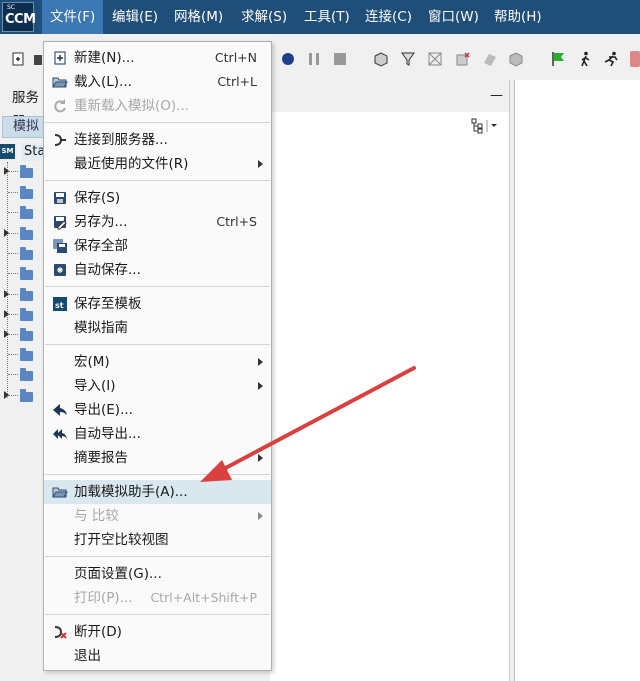 The image size is (640, 681). I want to click on menu-item-new: 新建(N)... Ctrl+N, so click(157, 58).